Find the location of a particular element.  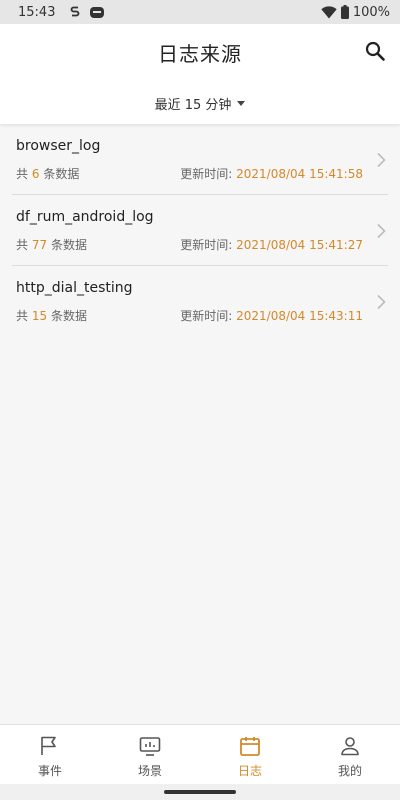

monitor-icon is located at coordinates (150, 746).